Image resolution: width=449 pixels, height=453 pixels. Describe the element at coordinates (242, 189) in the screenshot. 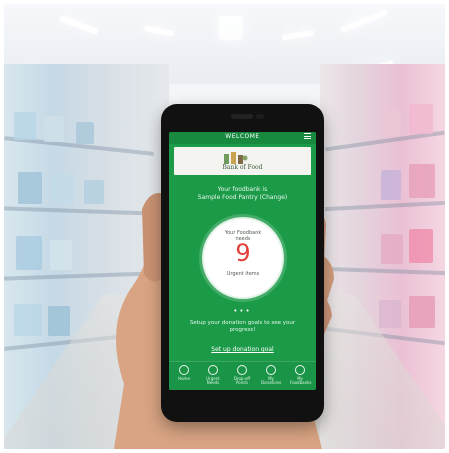

I see `subtitle-line-1: Your foodbank is` at that location.